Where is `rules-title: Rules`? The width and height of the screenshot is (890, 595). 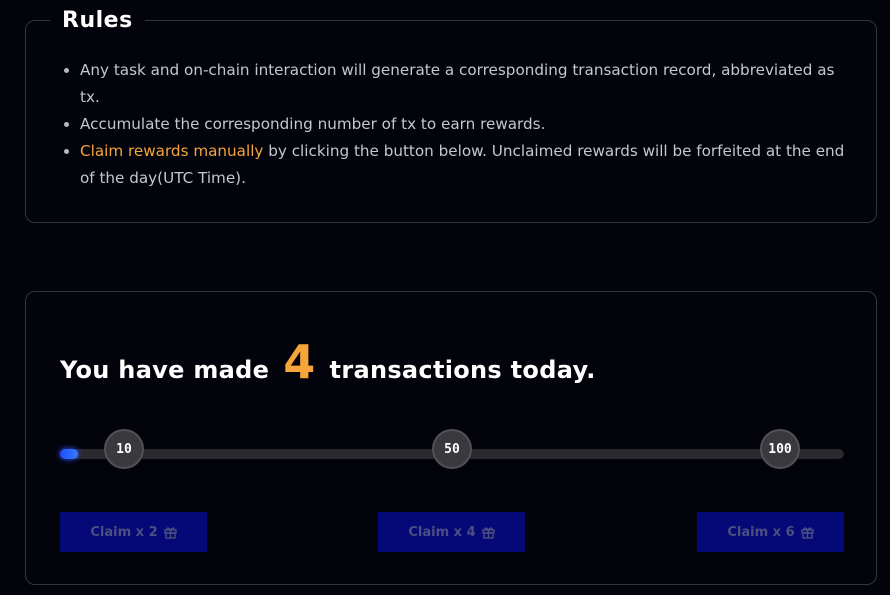
rules-title: Rules is located at coordinates (97, 21).